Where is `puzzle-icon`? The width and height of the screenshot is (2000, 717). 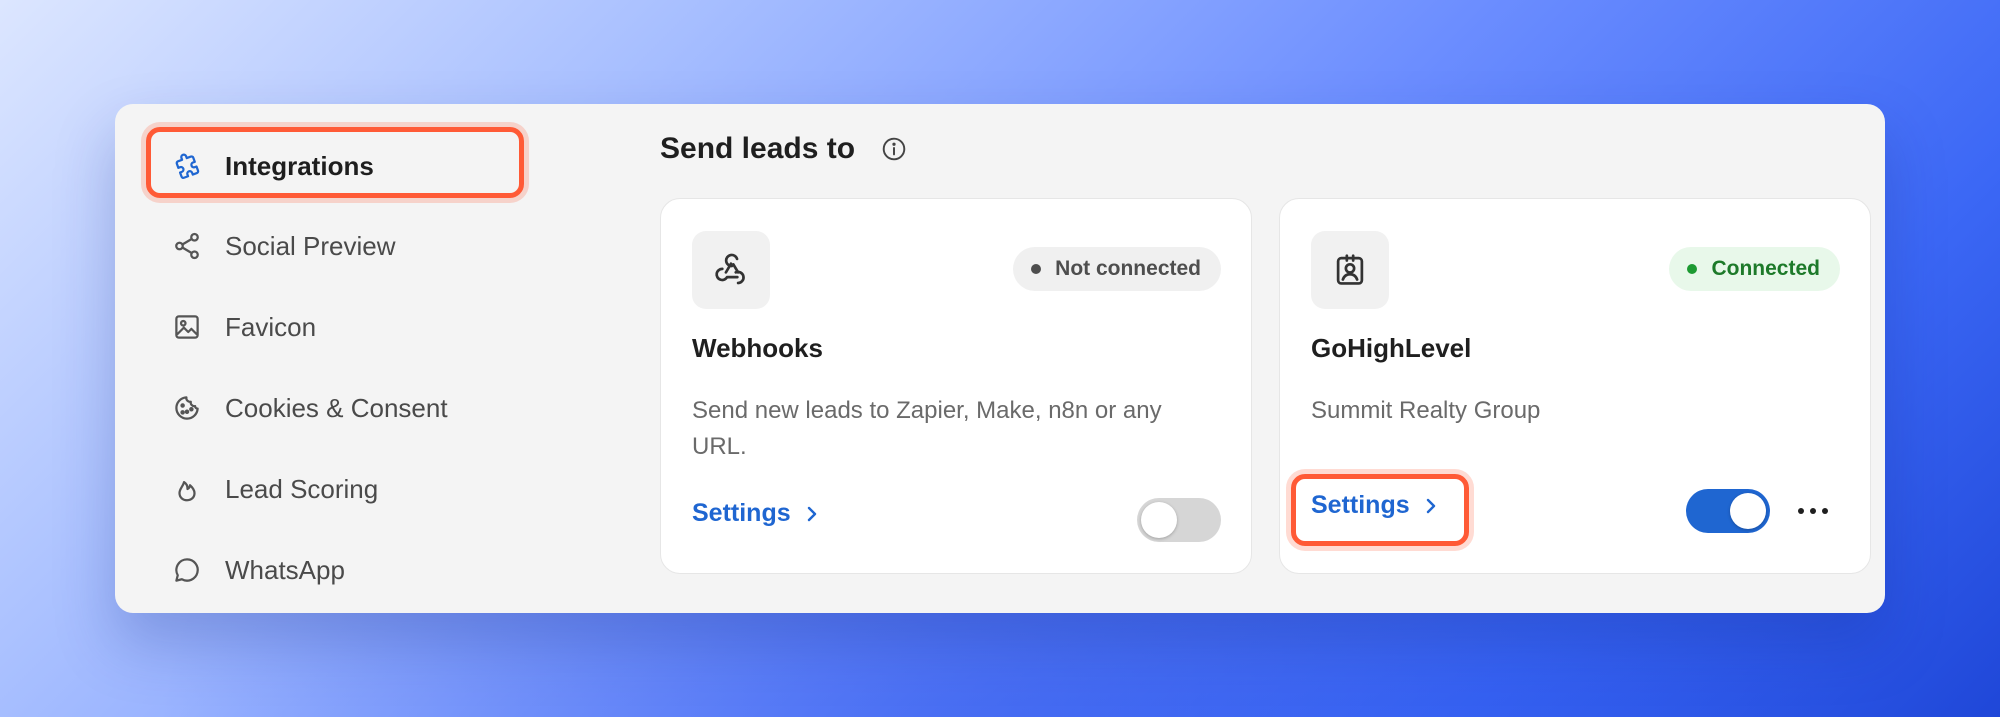 puzzle-icon is located at coordinates (187, 166).